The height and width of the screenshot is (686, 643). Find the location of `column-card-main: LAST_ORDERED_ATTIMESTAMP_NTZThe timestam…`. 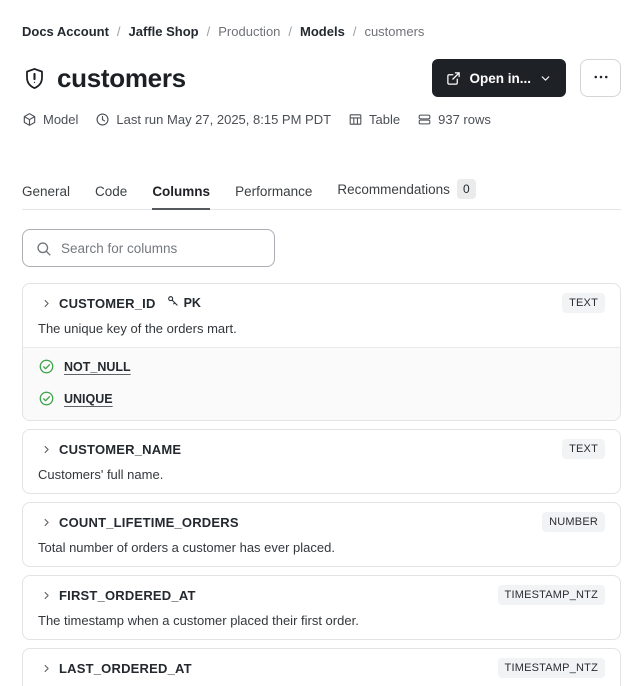

column-card-main: LAST_ORDERED_ATTIMESTAMP_NTZThe timestam… is located at coordinates (321, 667).